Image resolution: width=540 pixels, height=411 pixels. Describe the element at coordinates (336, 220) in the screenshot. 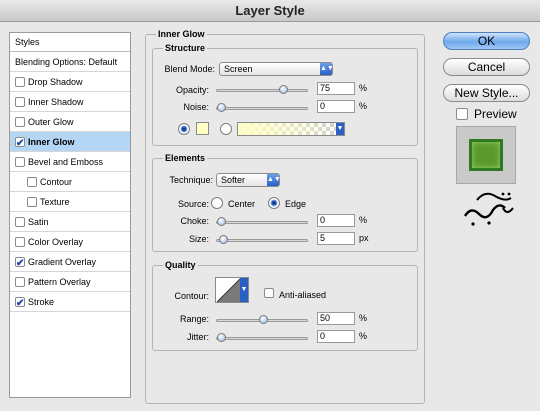

I see `choke-field: 0` at that location.